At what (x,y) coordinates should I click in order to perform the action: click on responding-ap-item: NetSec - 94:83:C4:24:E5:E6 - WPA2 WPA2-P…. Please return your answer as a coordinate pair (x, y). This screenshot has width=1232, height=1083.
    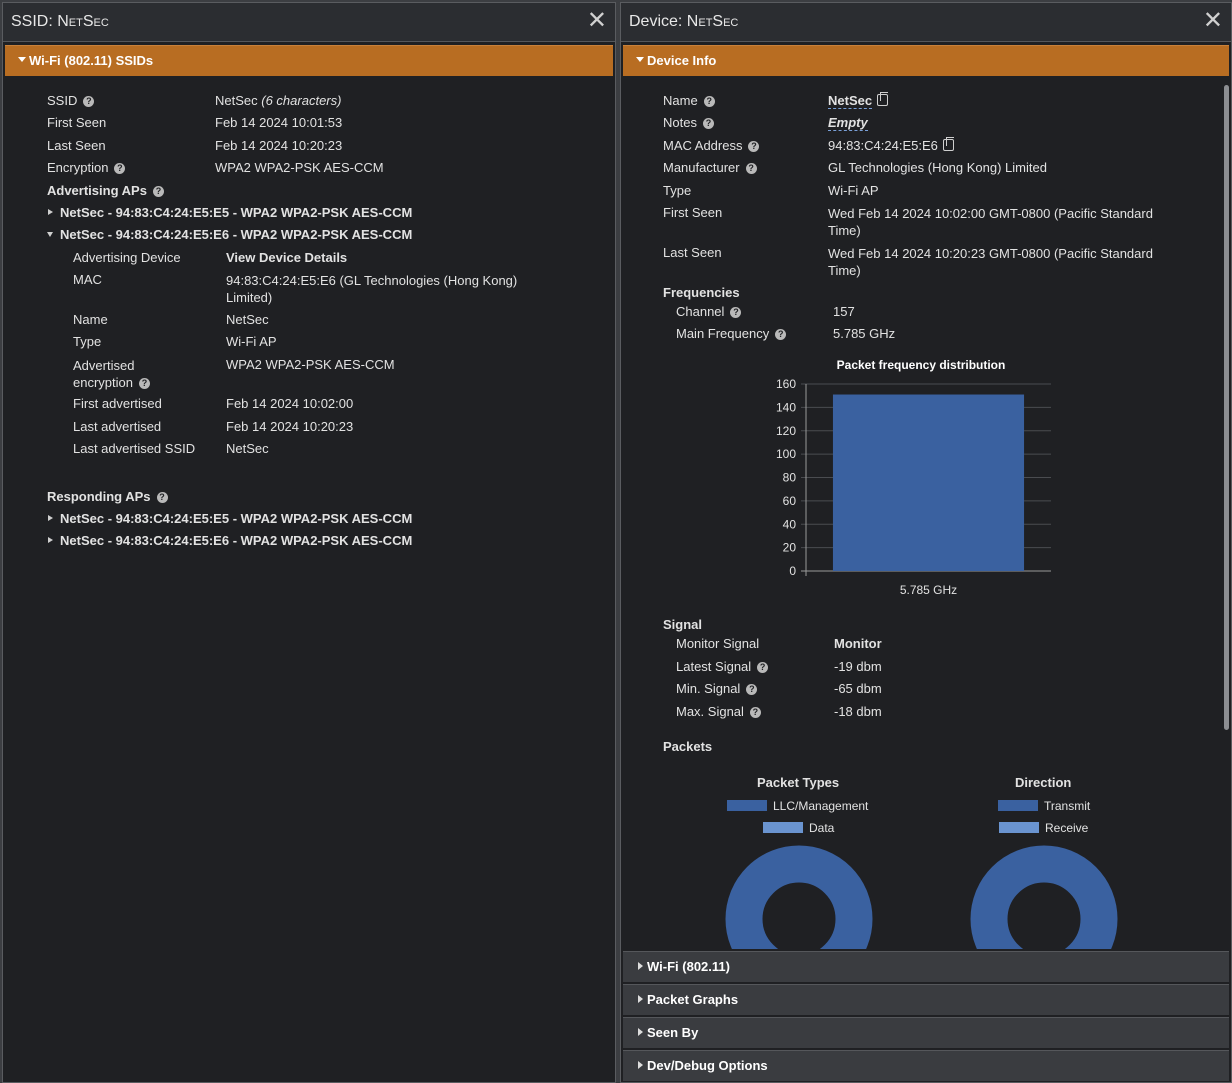
    Looking at the image, I should click on (236, 540).